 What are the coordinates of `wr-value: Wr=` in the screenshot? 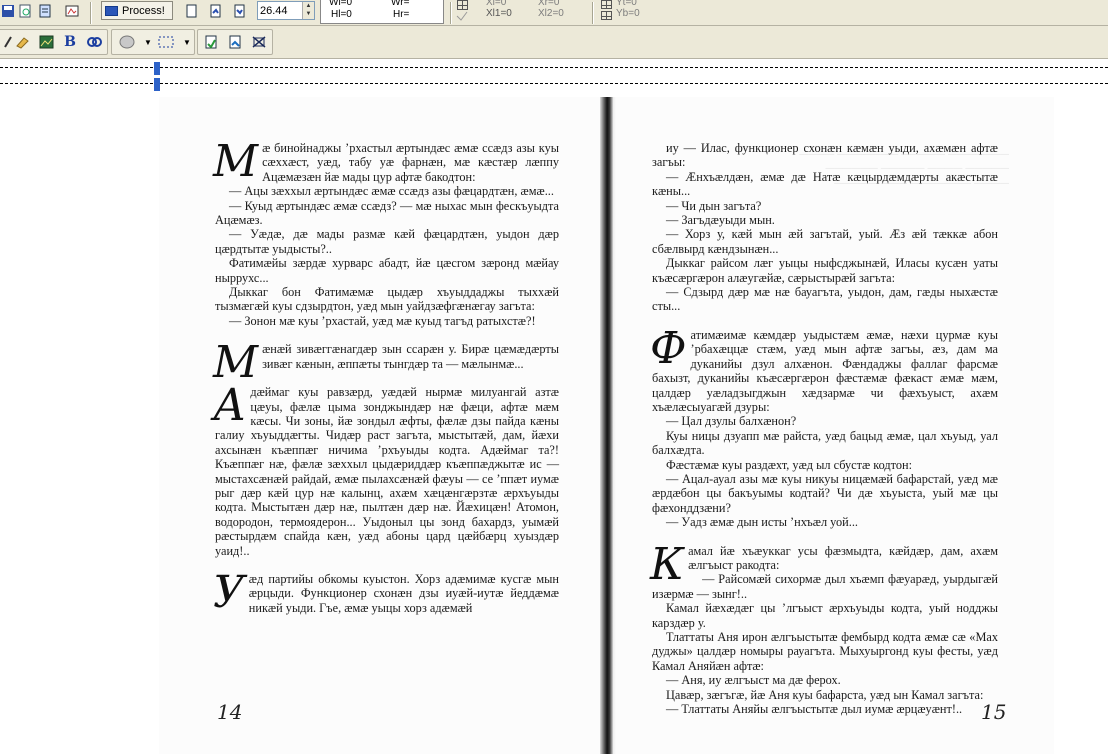 It's located at (400, 4).